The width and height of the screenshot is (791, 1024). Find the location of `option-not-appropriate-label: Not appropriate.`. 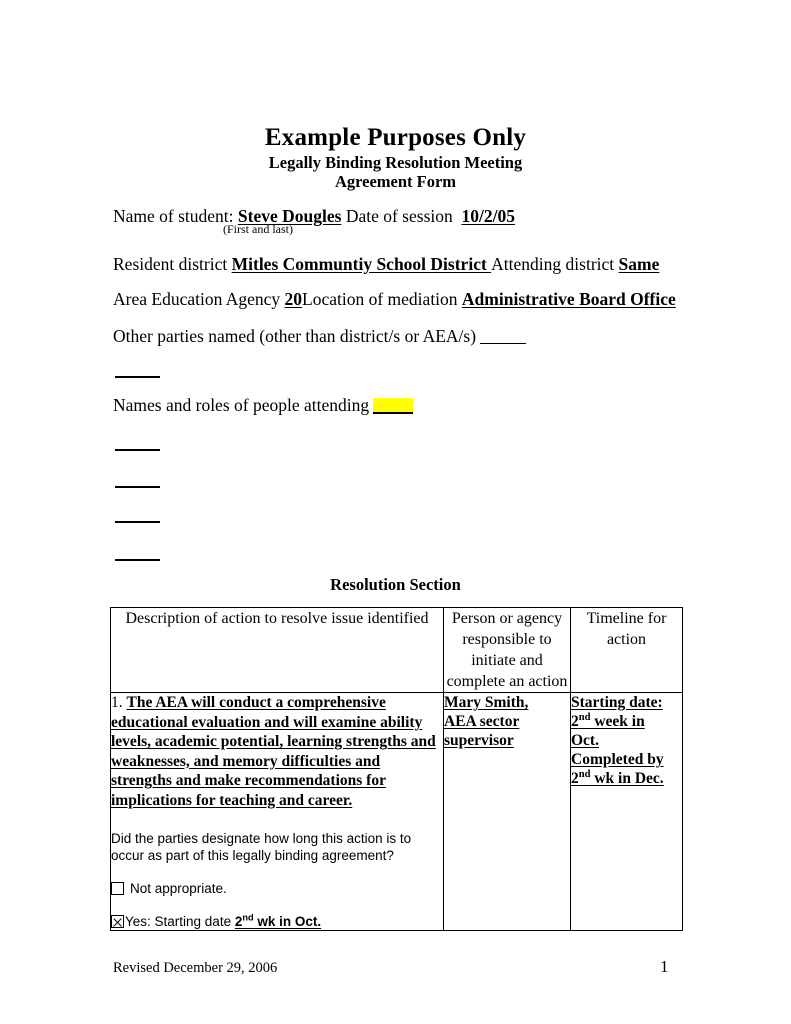

option-not-appropriate-label: Not appropriate. is located at coordinates (178, 888).